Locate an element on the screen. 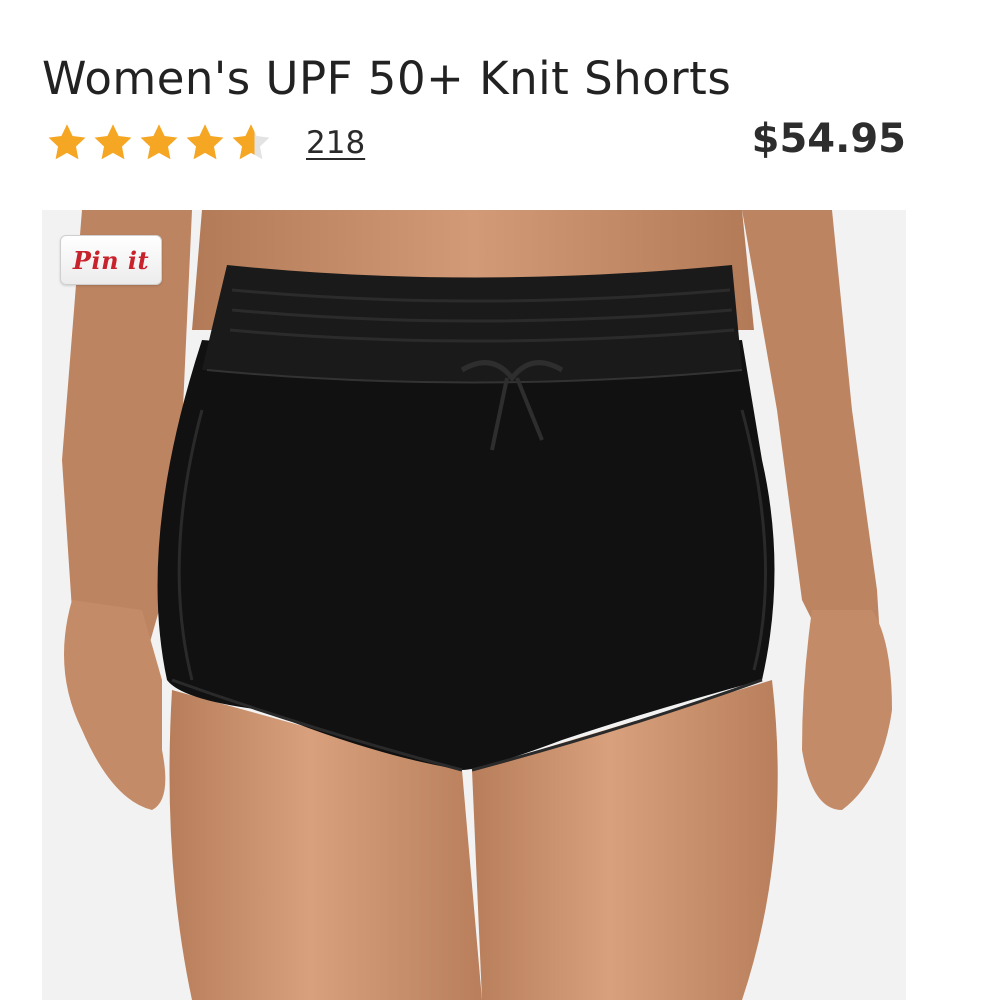 This screenshot has height=1000, width=1000. partial-star-icon is located at coordinates (251, 142).